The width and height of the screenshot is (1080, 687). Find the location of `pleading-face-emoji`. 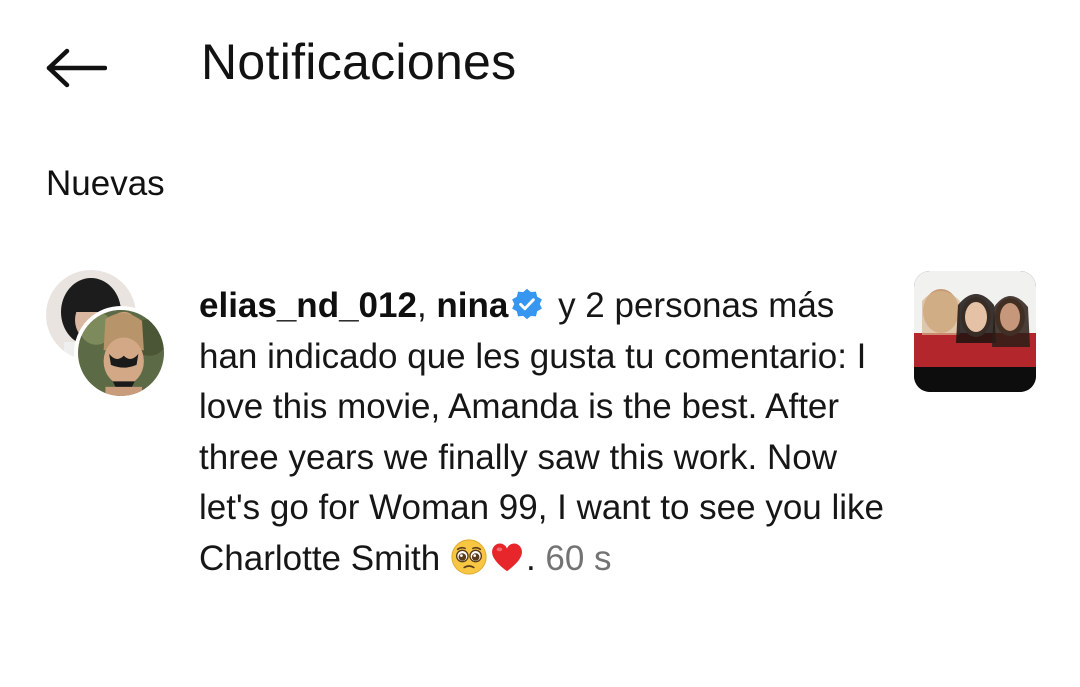

pleading-face-emoji is located at coordinates (469, 556).